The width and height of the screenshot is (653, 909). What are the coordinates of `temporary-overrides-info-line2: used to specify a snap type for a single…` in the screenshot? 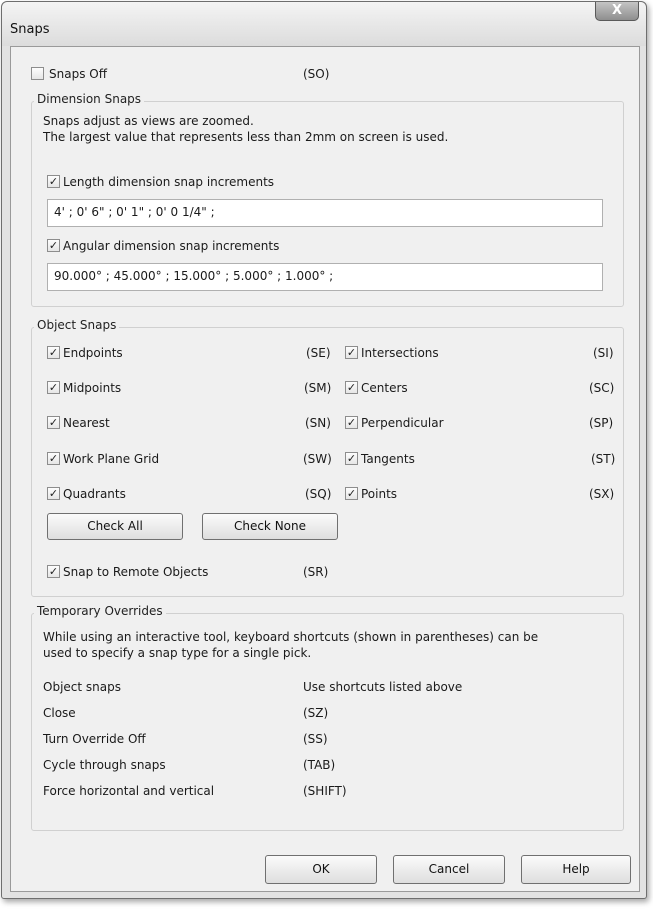 It's located at (177, 653).